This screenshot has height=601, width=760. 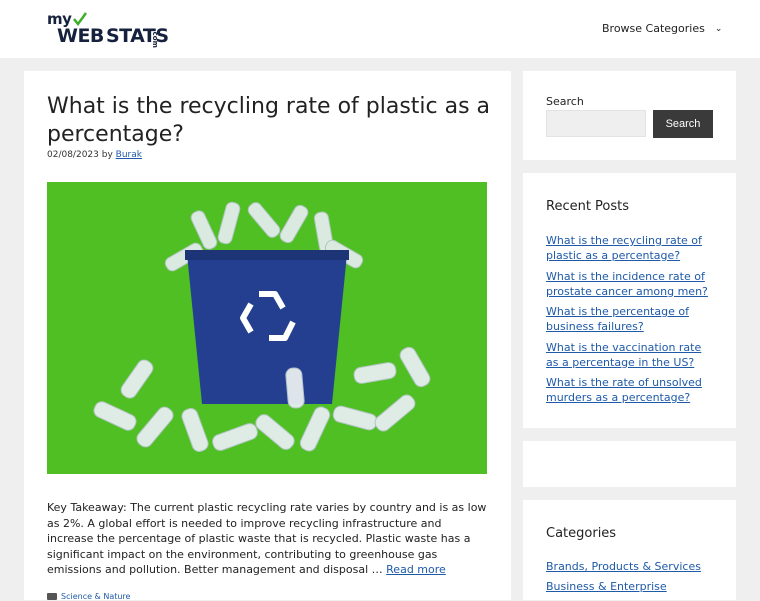 What do you see at coordinates (129, 155) in the screenshot?
I see `author-link: Burak` at bounding box center [129, 155].